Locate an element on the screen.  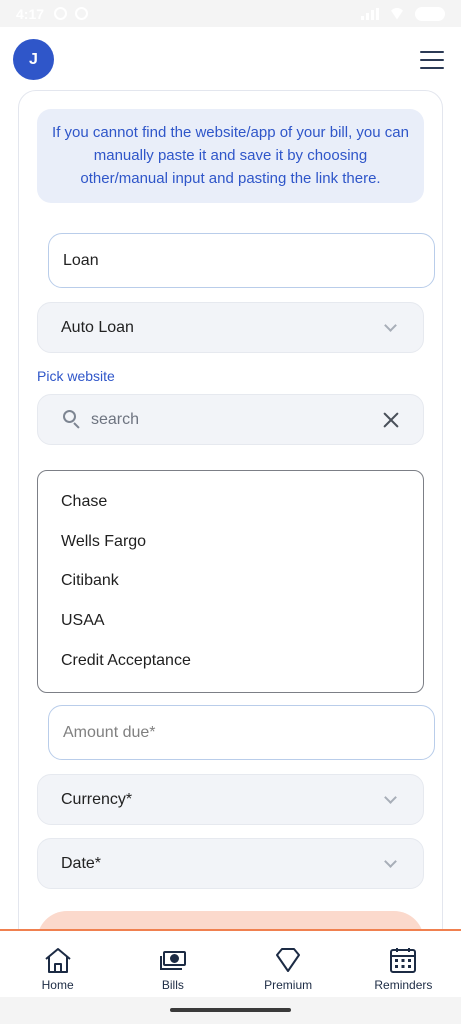
diamond-icon is located at coordinates (288, 960).